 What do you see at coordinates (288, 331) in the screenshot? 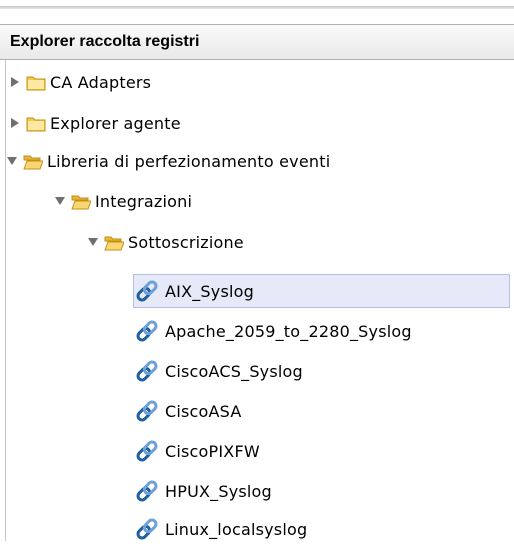
I see `tree-node-label: Apache_2059_to_2280_Syslog` at bounding box center [288, 331].